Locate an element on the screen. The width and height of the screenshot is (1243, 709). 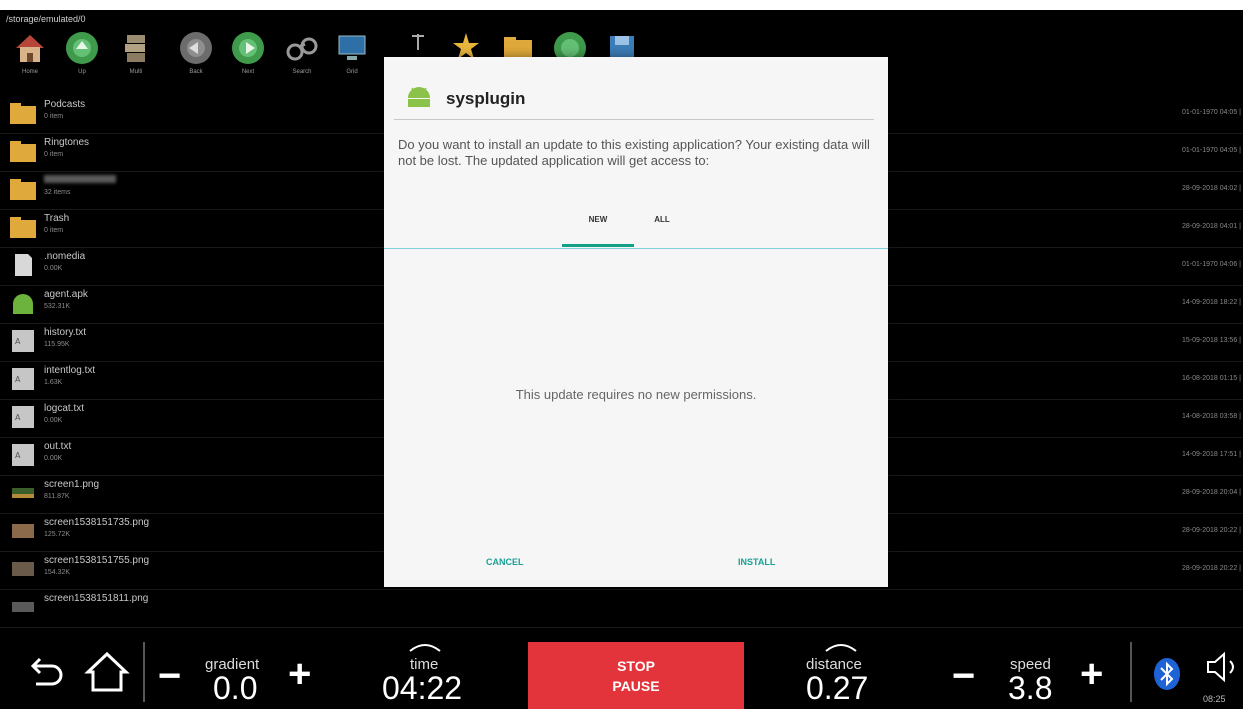
list-item: screen1538151811.png is located at coordinates (621, 608).